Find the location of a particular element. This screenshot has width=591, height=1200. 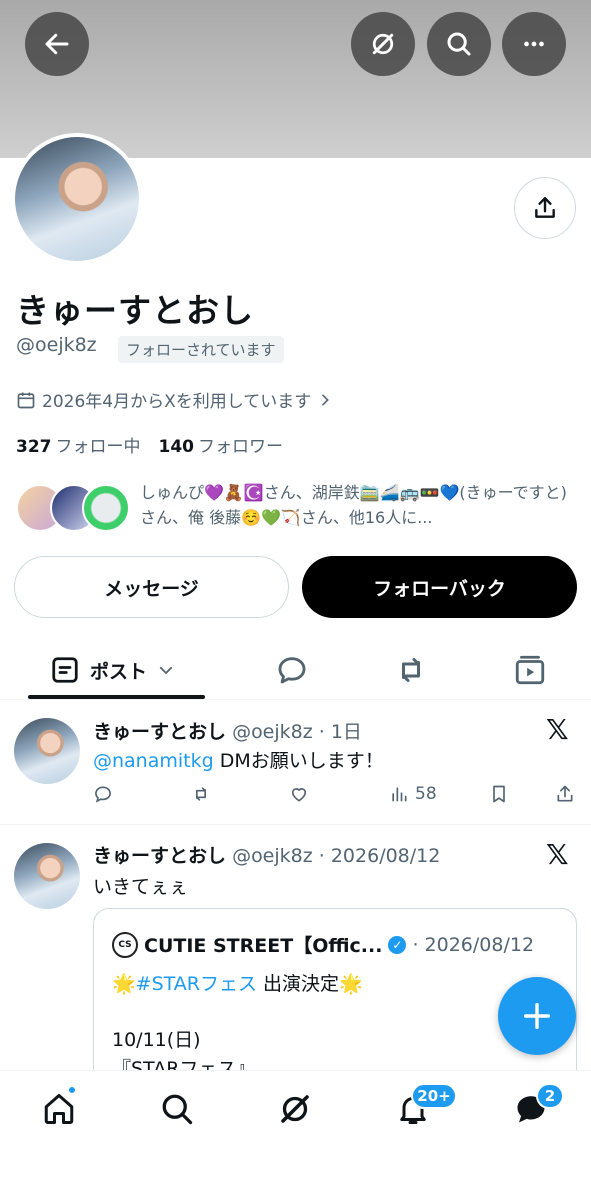

active-tab-indicator is located at coordinates (116, 697).